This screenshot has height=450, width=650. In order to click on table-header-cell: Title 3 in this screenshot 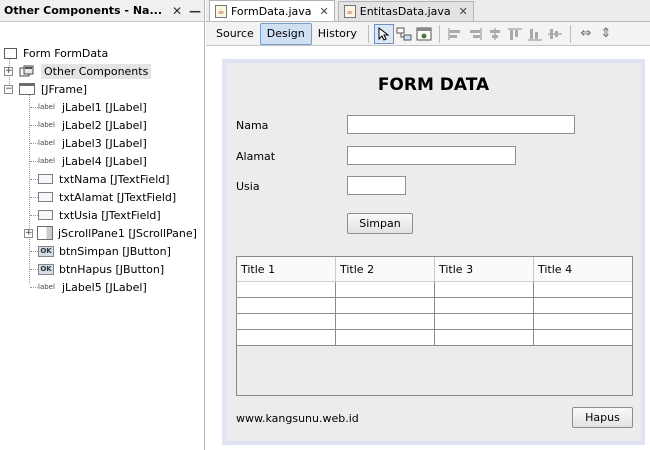, I will do `click(484, 269)`.